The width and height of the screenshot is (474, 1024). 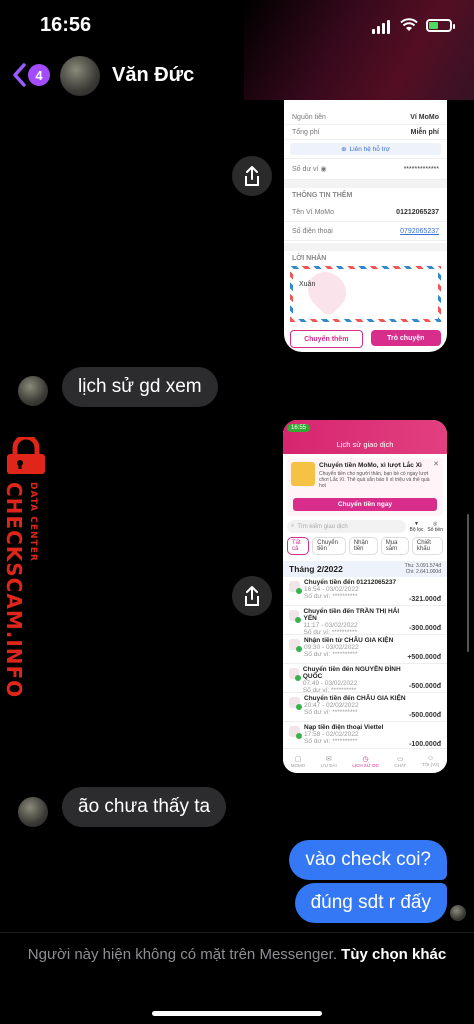 What do you see at coordinates (365, 149) in the screenshot?
I see `support-link: ⊕ Liên hệ hỗ trợ` at bounding box center [365, 149].